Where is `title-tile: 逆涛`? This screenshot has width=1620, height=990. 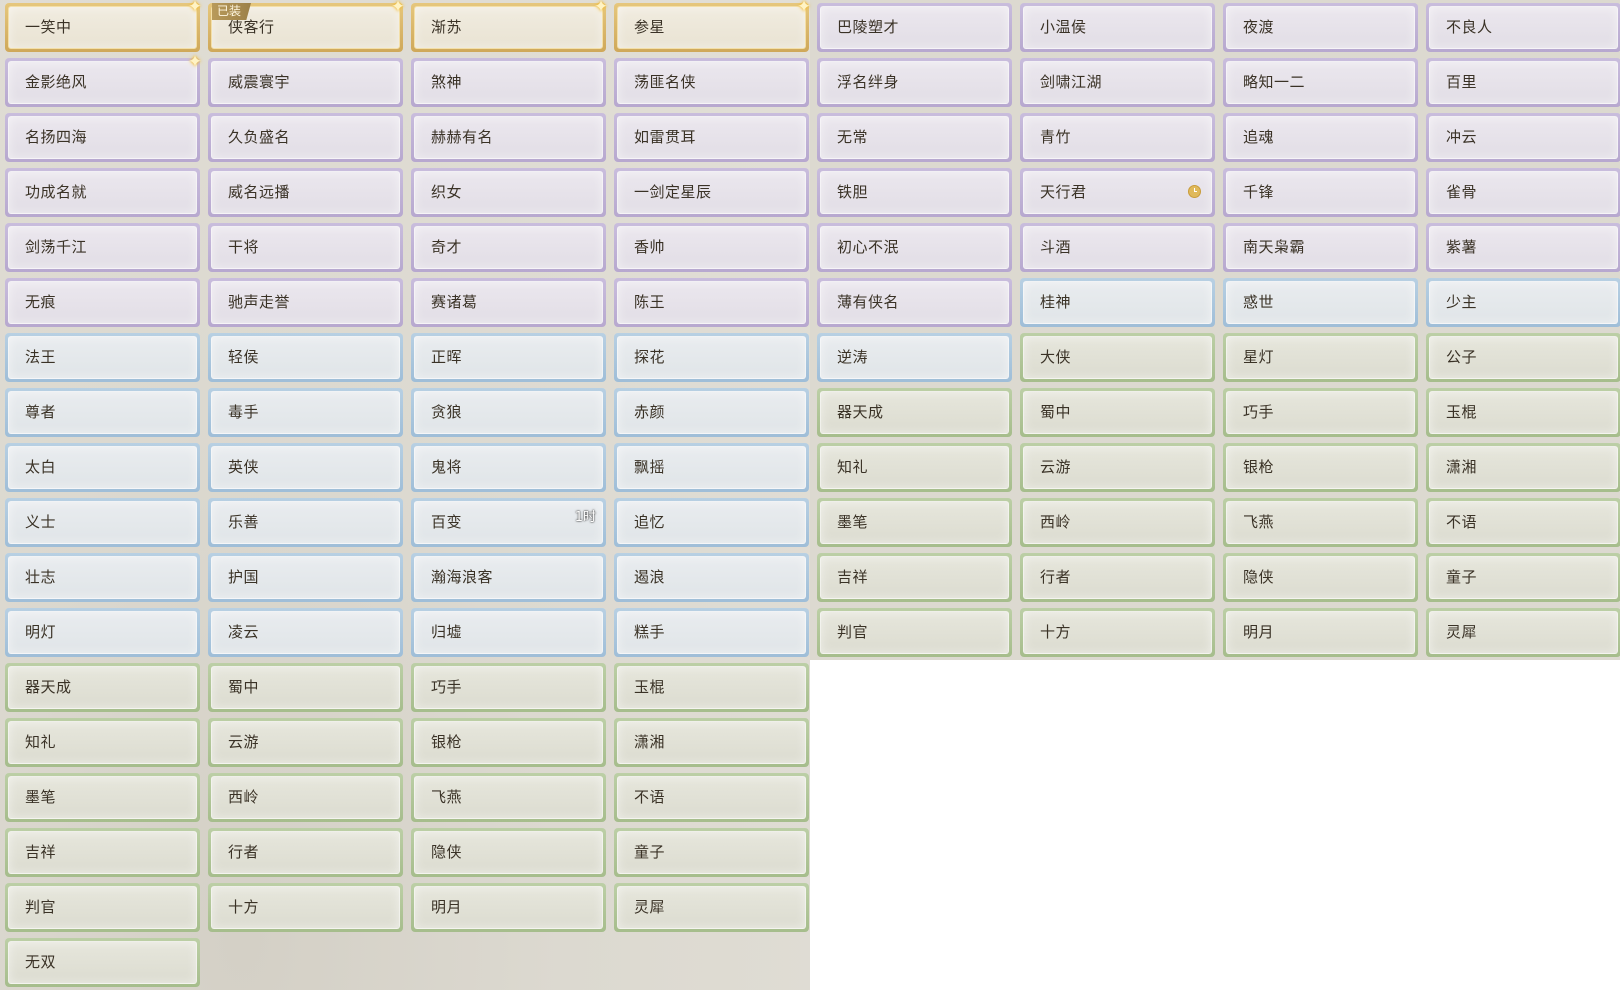
title-tile: 逆涛 is located at coordinates (914, 357).